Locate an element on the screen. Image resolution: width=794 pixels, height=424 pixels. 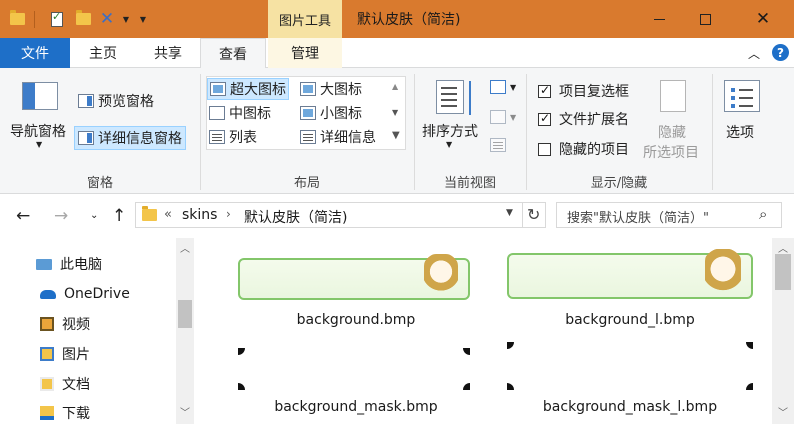
maximize-icon is located at coordinates (705, 19).